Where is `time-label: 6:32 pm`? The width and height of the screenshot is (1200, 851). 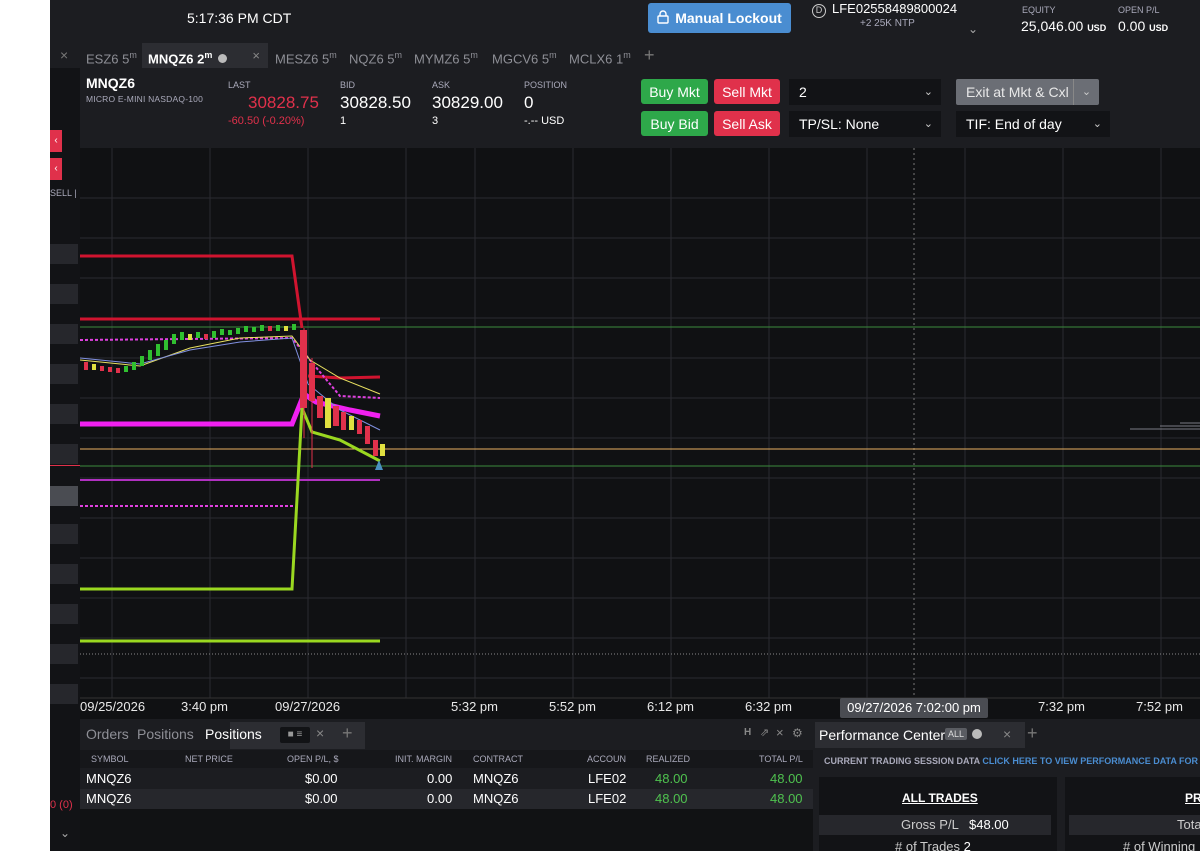
time-label: 6:32 pm is located at coordinates (768, 706).